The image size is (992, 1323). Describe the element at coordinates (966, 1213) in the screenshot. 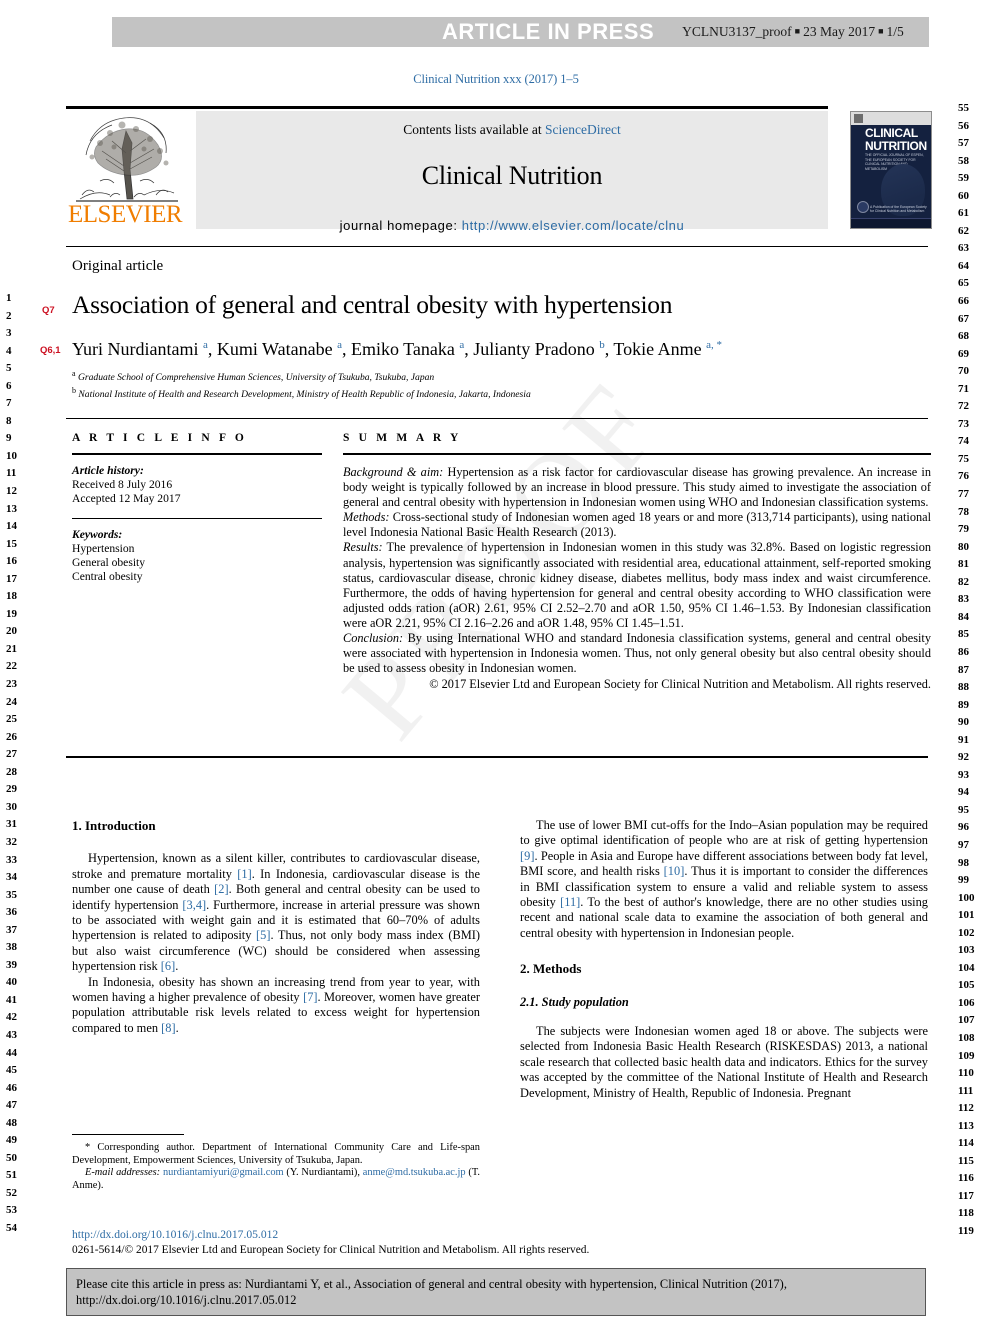

I see `line-number: 118` at that location.